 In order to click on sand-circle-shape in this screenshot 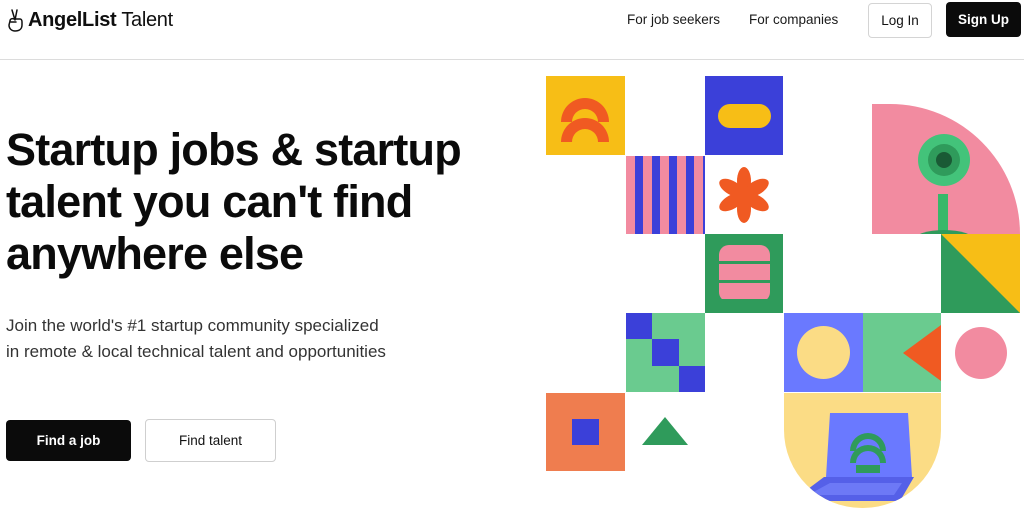, I will do `click(823, 352)`.